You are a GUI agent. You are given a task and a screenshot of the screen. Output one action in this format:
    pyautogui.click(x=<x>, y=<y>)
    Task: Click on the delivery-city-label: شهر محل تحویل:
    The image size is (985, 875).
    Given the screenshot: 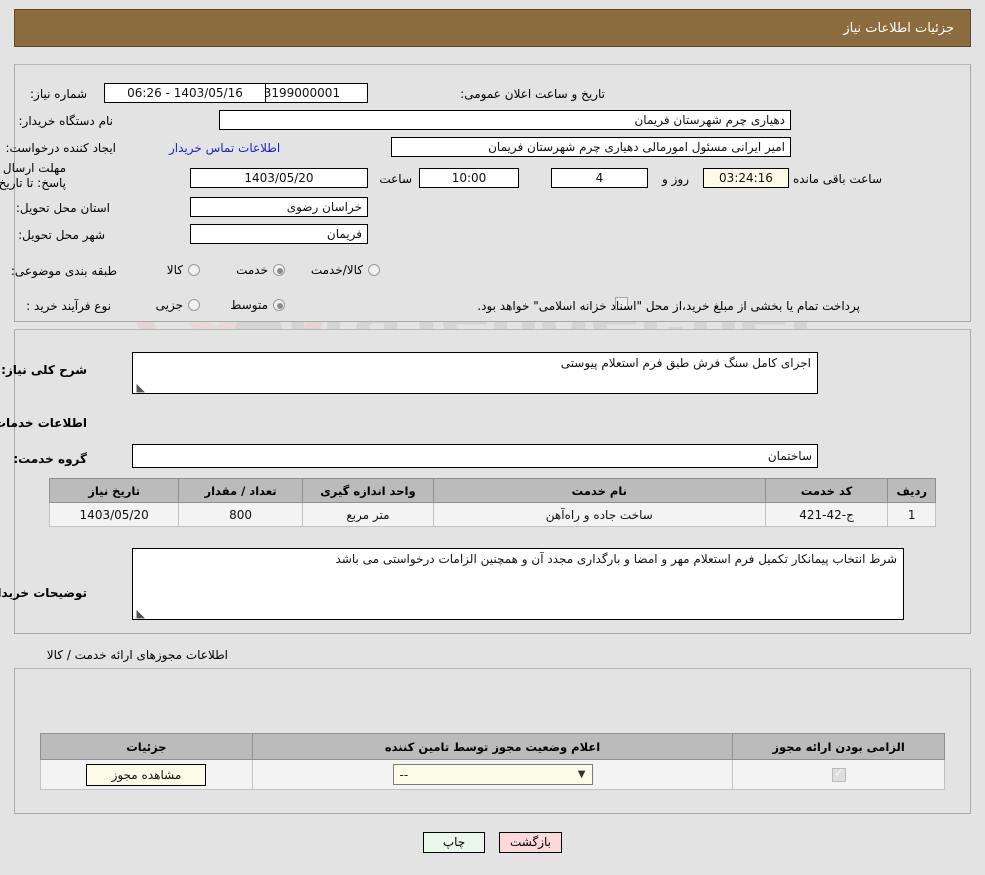 What is the action you would take?
    pyautogui.click(x=61, y=235)
    